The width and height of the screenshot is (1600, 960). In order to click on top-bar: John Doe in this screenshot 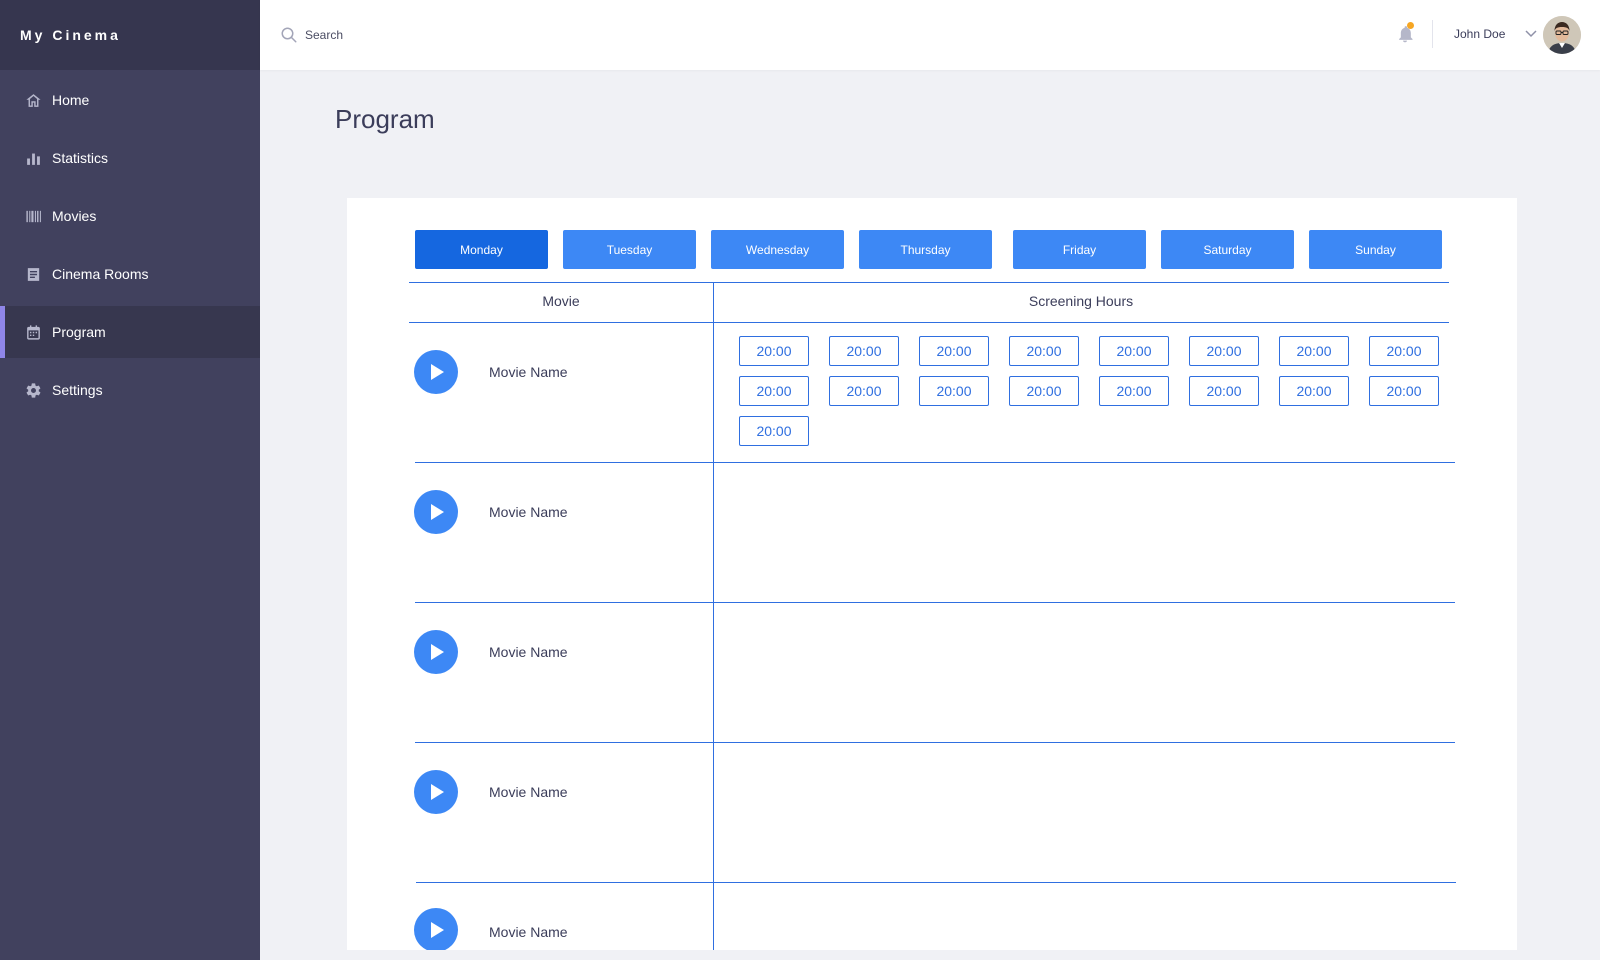, I will do `click(930, 35)`.